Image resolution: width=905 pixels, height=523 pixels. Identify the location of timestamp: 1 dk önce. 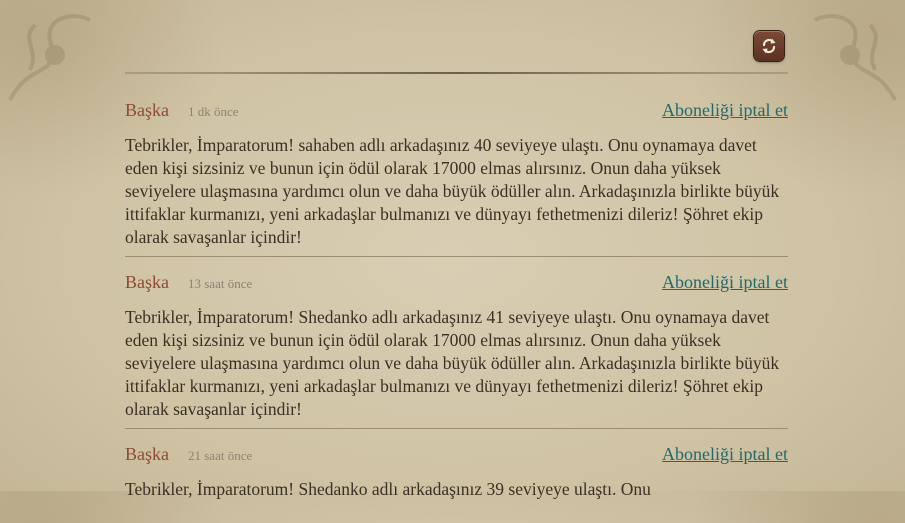
(213, 111).